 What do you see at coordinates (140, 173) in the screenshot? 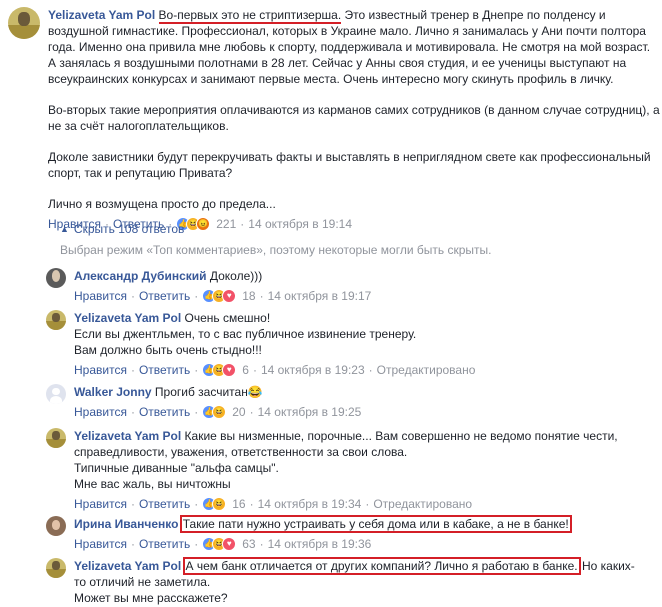
I see `text-line: спорт, так и репутацию Привата?` at bounding box center [140, 173].